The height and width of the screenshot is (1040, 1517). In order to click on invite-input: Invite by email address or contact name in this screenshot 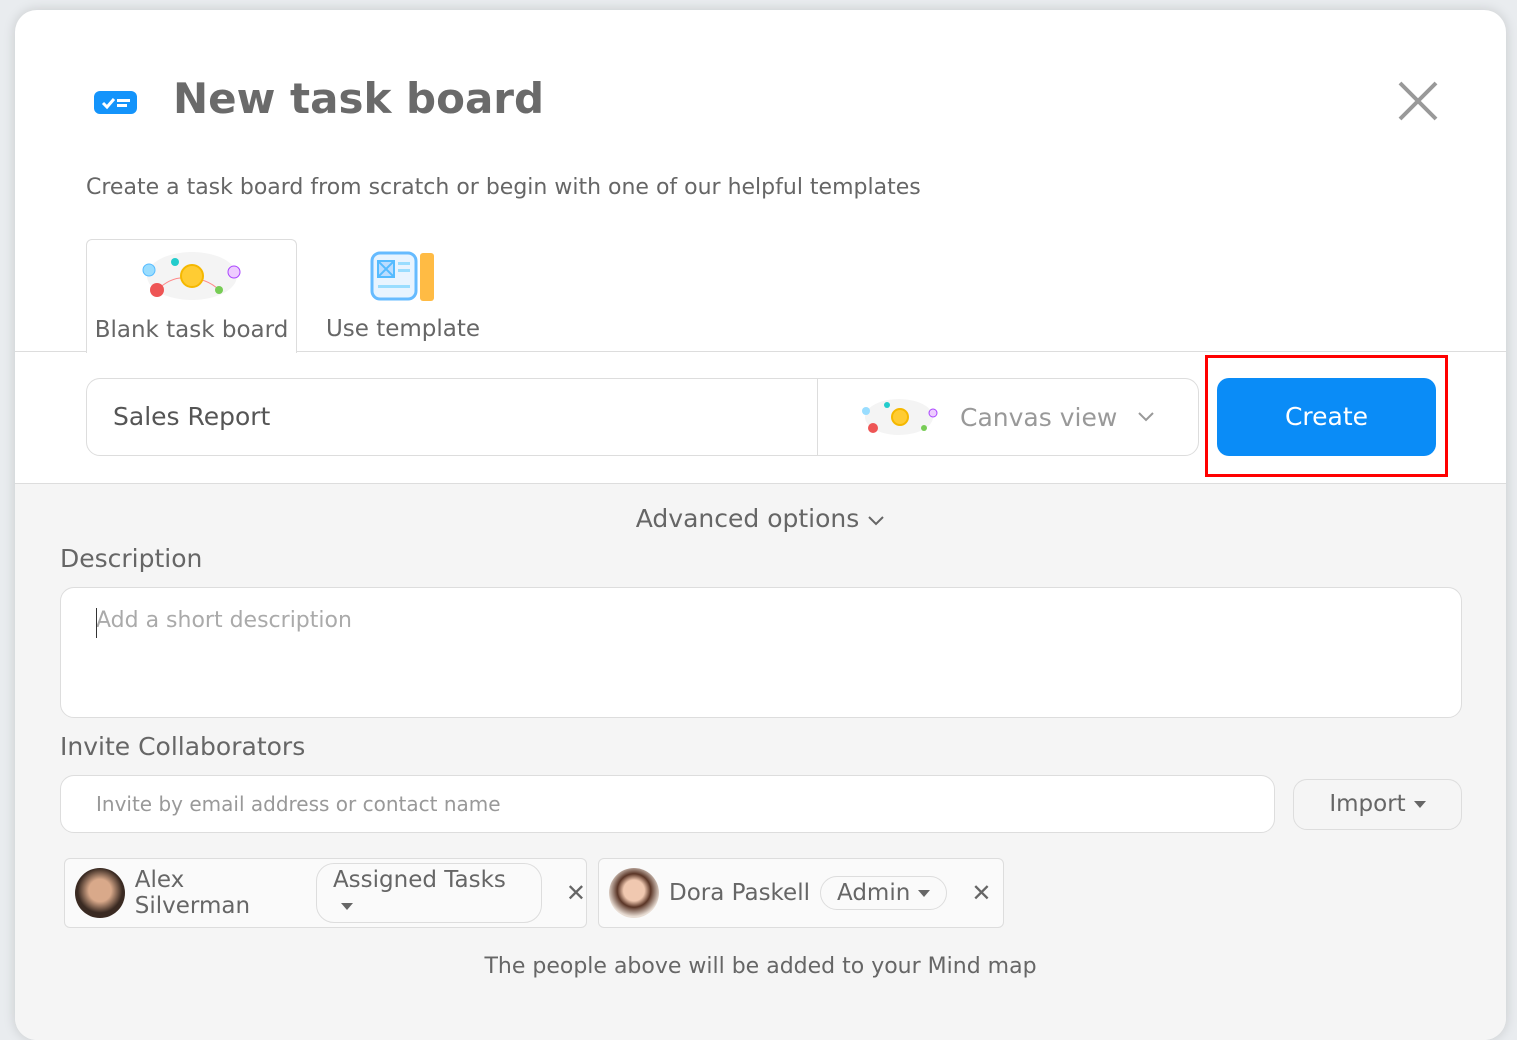, I will do `click(667, 804)`.